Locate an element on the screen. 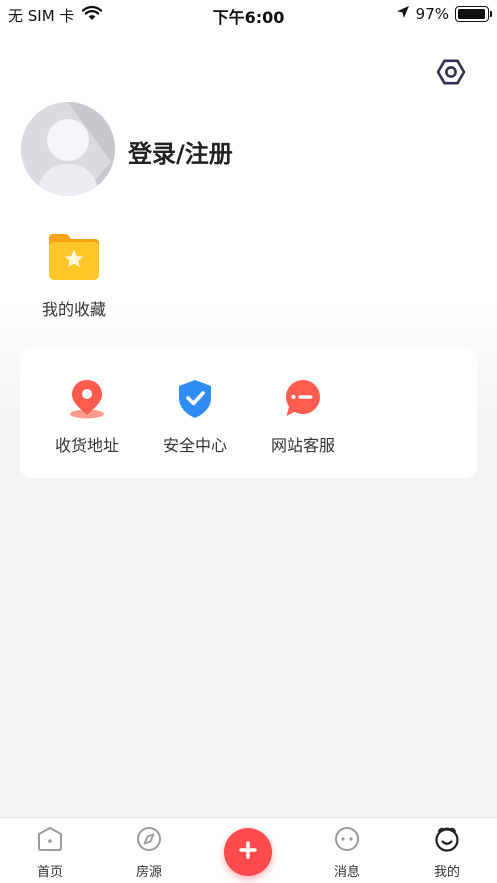 This screenshot has height=883, width=497. address-label: 收货地址 is located at coordinates (86, 445).